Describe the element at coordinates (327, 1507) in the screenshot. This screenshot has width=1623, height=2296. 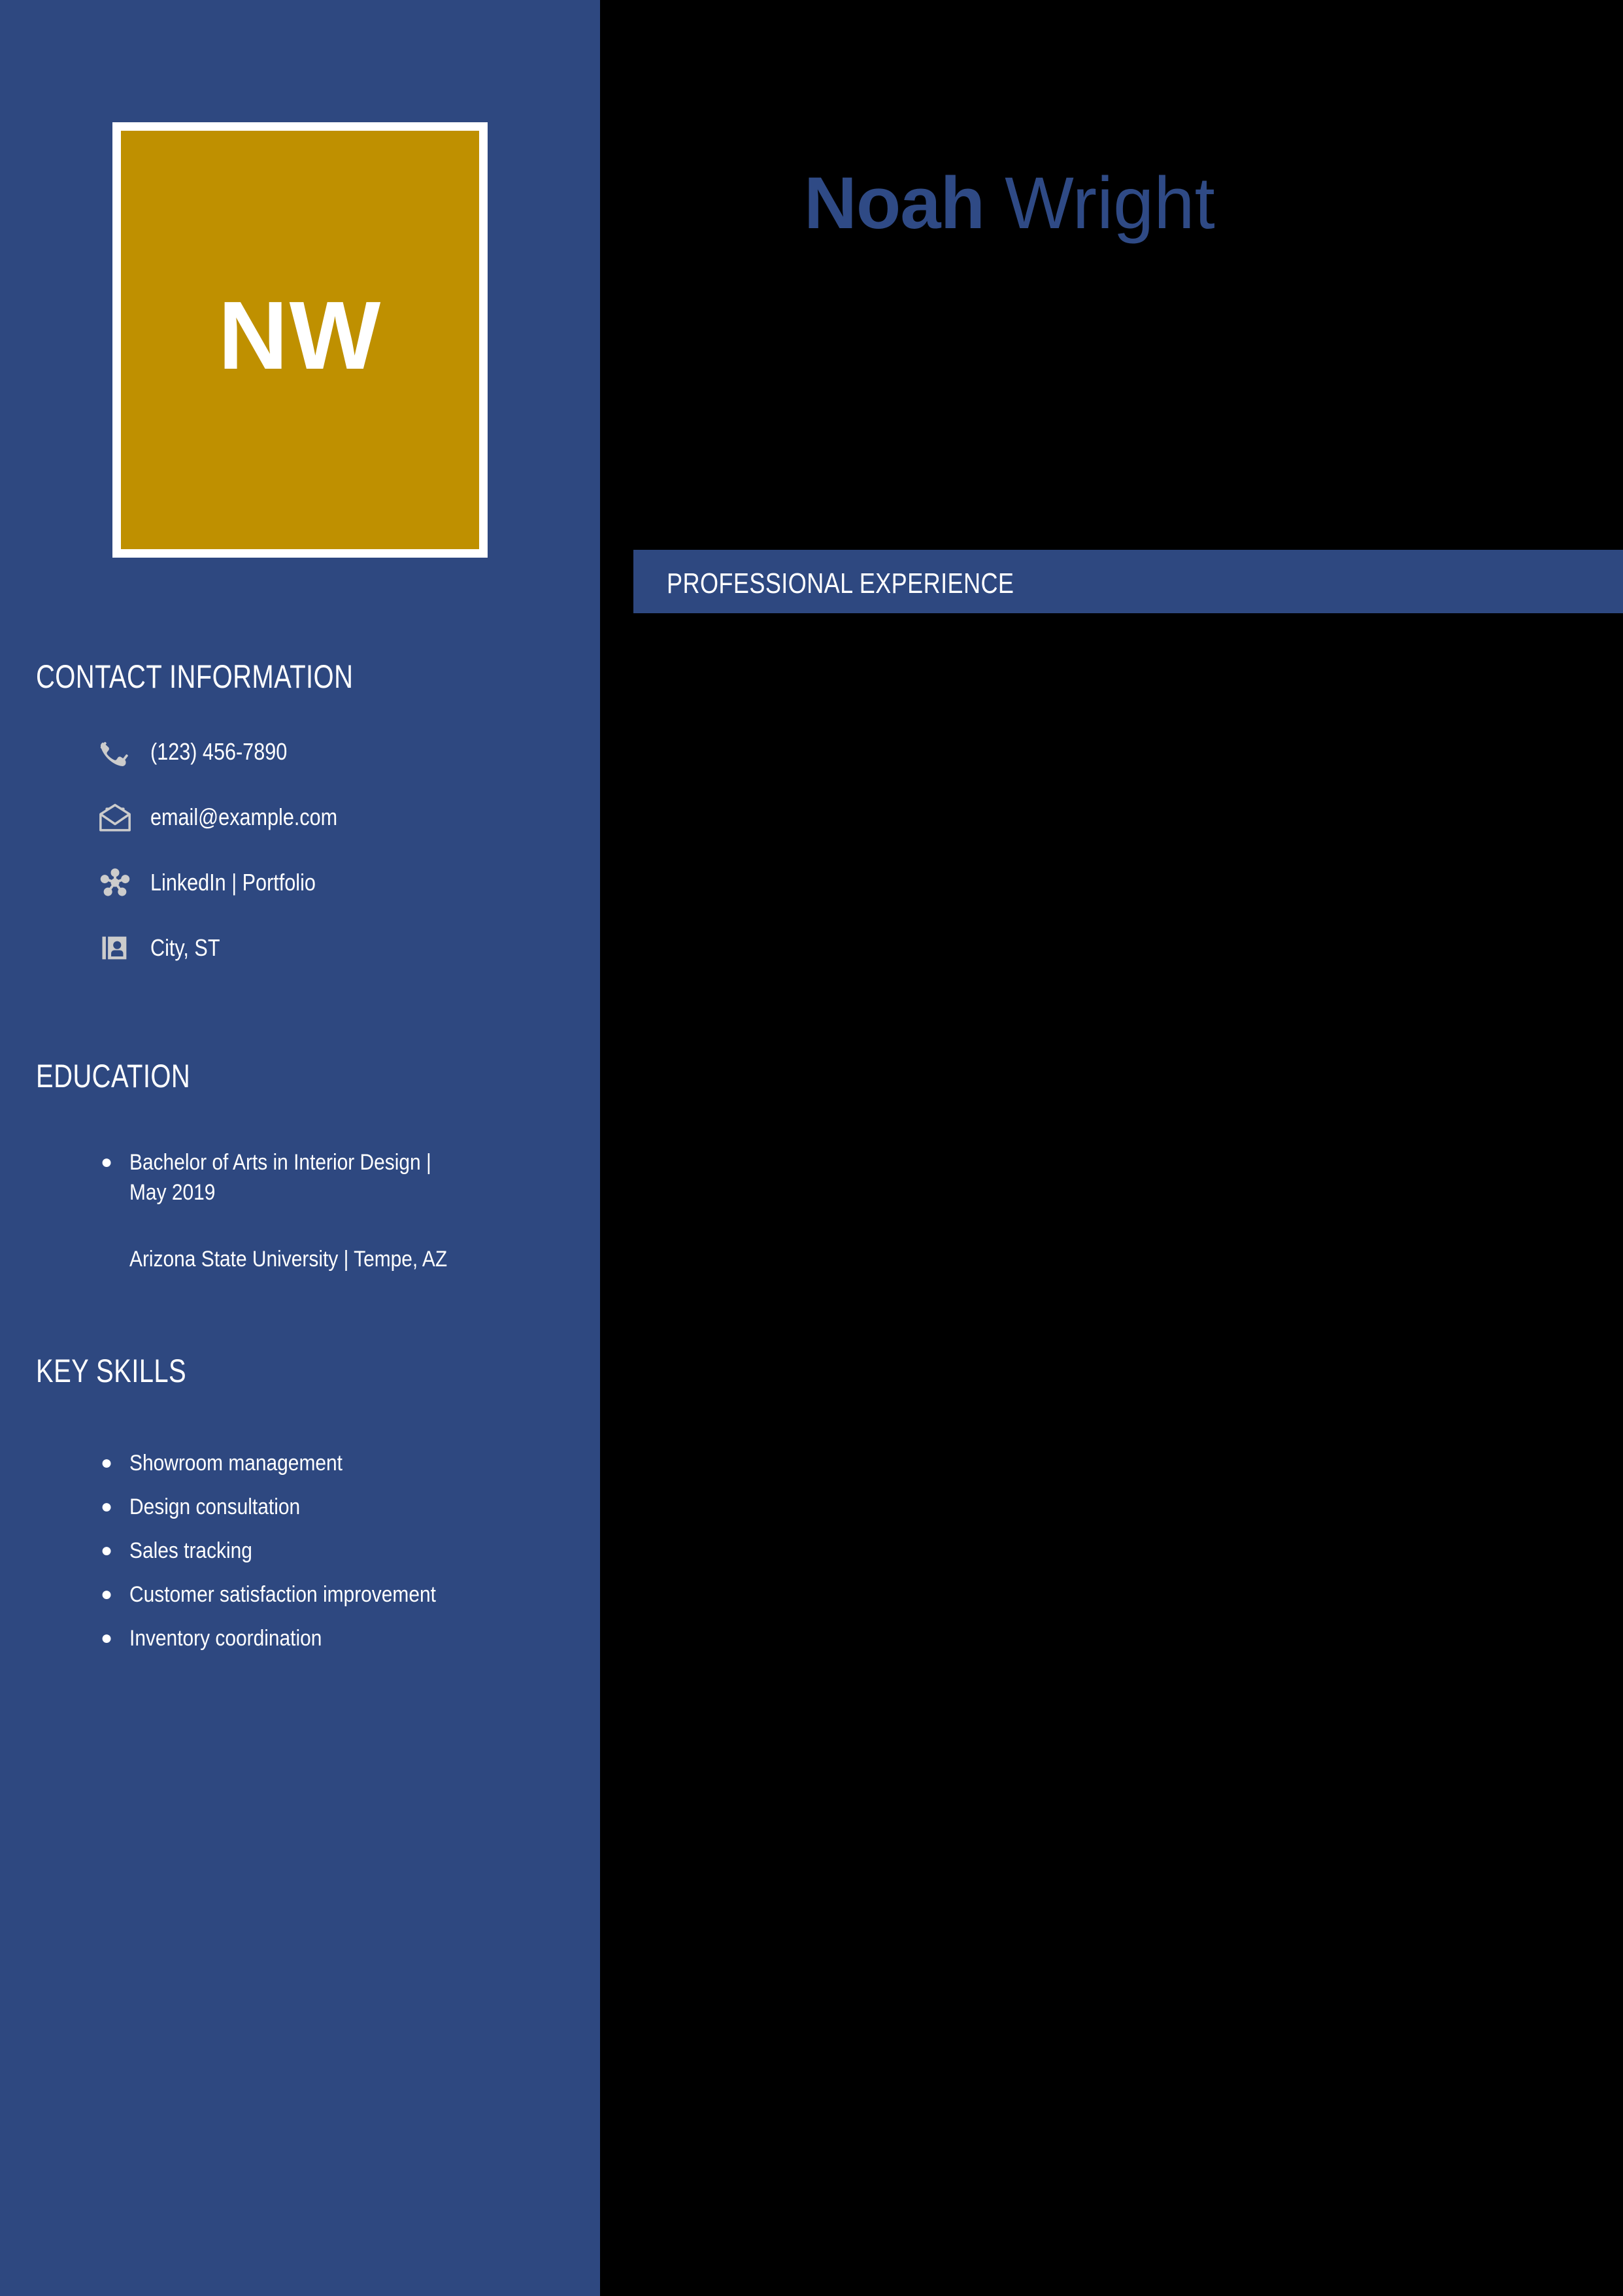
I see `list-item: ● Design consultation` at that location.